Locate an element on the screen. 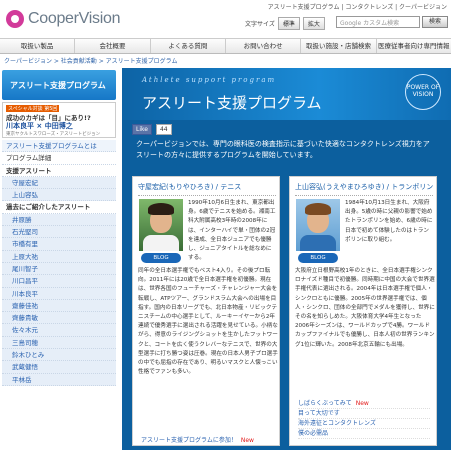  promo-caption: 東京ヤクルトスワローズ・アスリートビジョン is located at coordinates (53, 134).